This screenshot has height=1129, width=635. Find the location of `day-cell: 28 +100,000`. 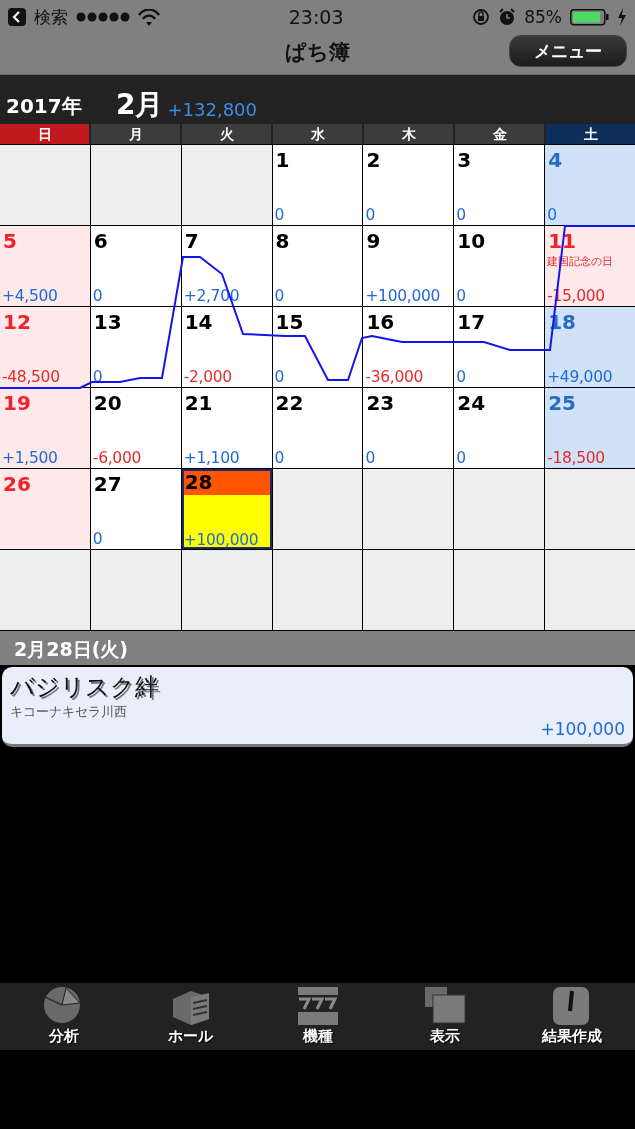

day-cell: 28 +100,000 is located at coordinates (226, 509).